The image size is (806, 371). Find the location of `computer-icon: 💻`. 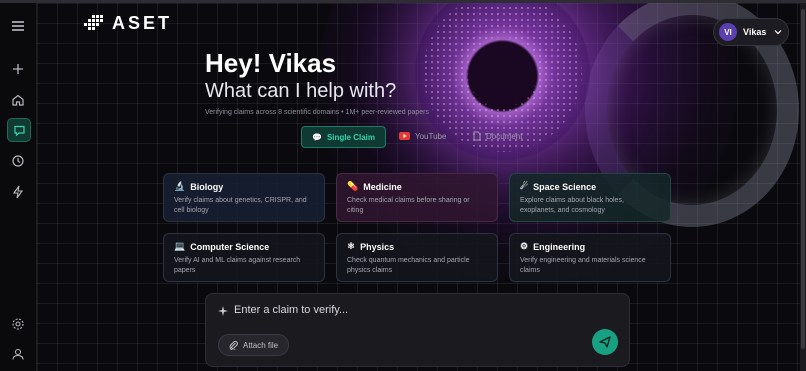

computer-icon: 💻 is located at coordinates (180, 246).